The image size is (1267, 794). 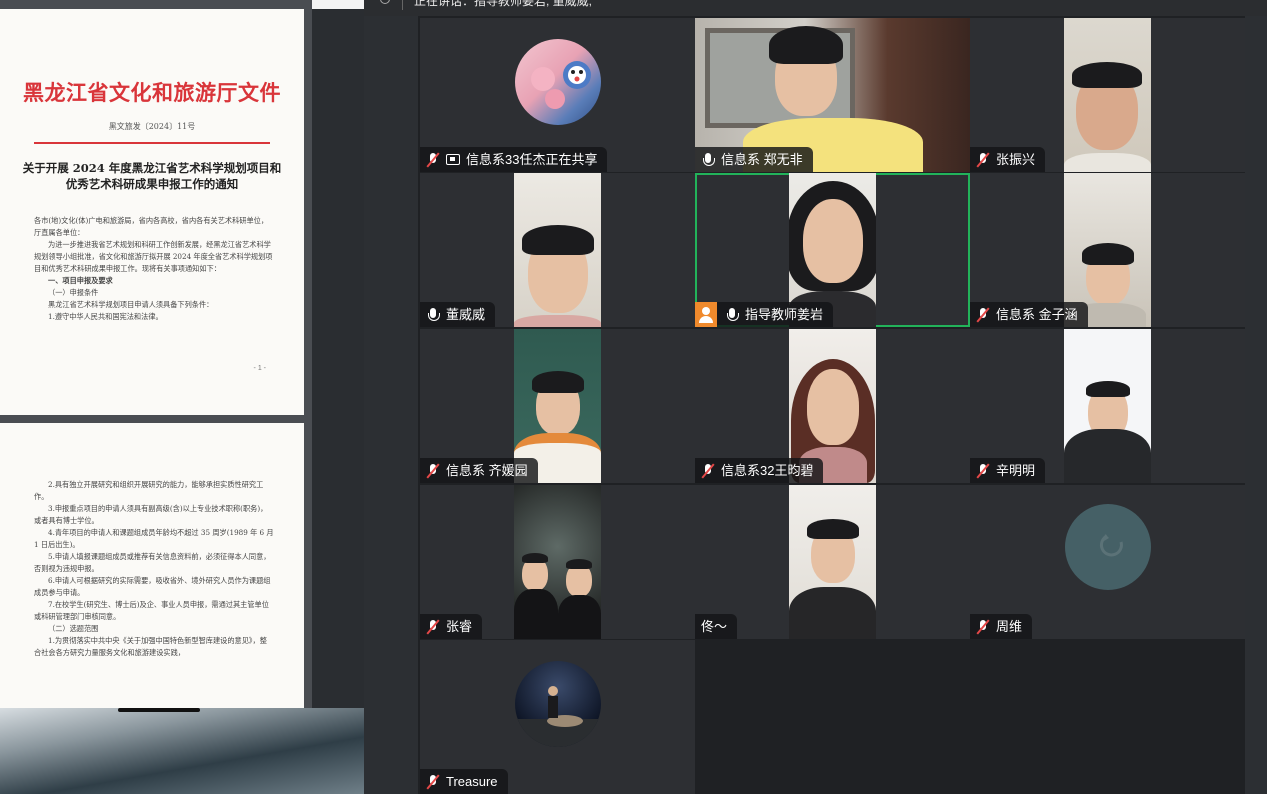 I want to click on participant-tile: 张睿, so click(x=557, y=562).